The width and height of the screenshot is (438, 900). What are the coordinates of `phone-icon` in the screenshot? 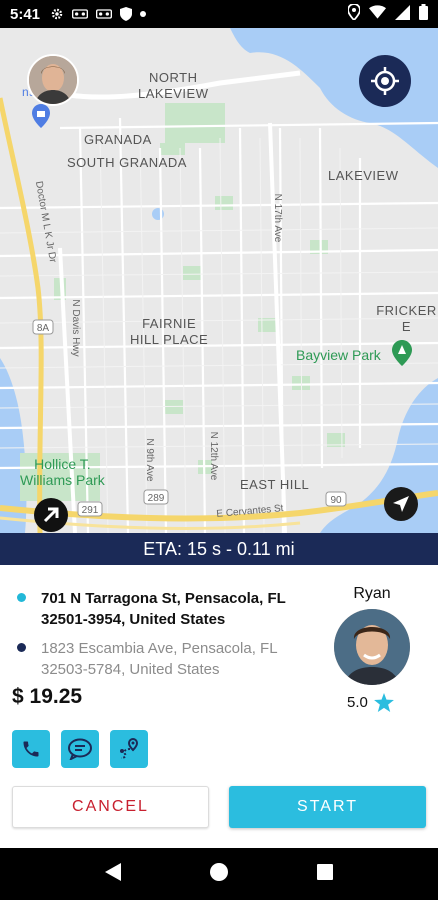 It's located at (31, 749).